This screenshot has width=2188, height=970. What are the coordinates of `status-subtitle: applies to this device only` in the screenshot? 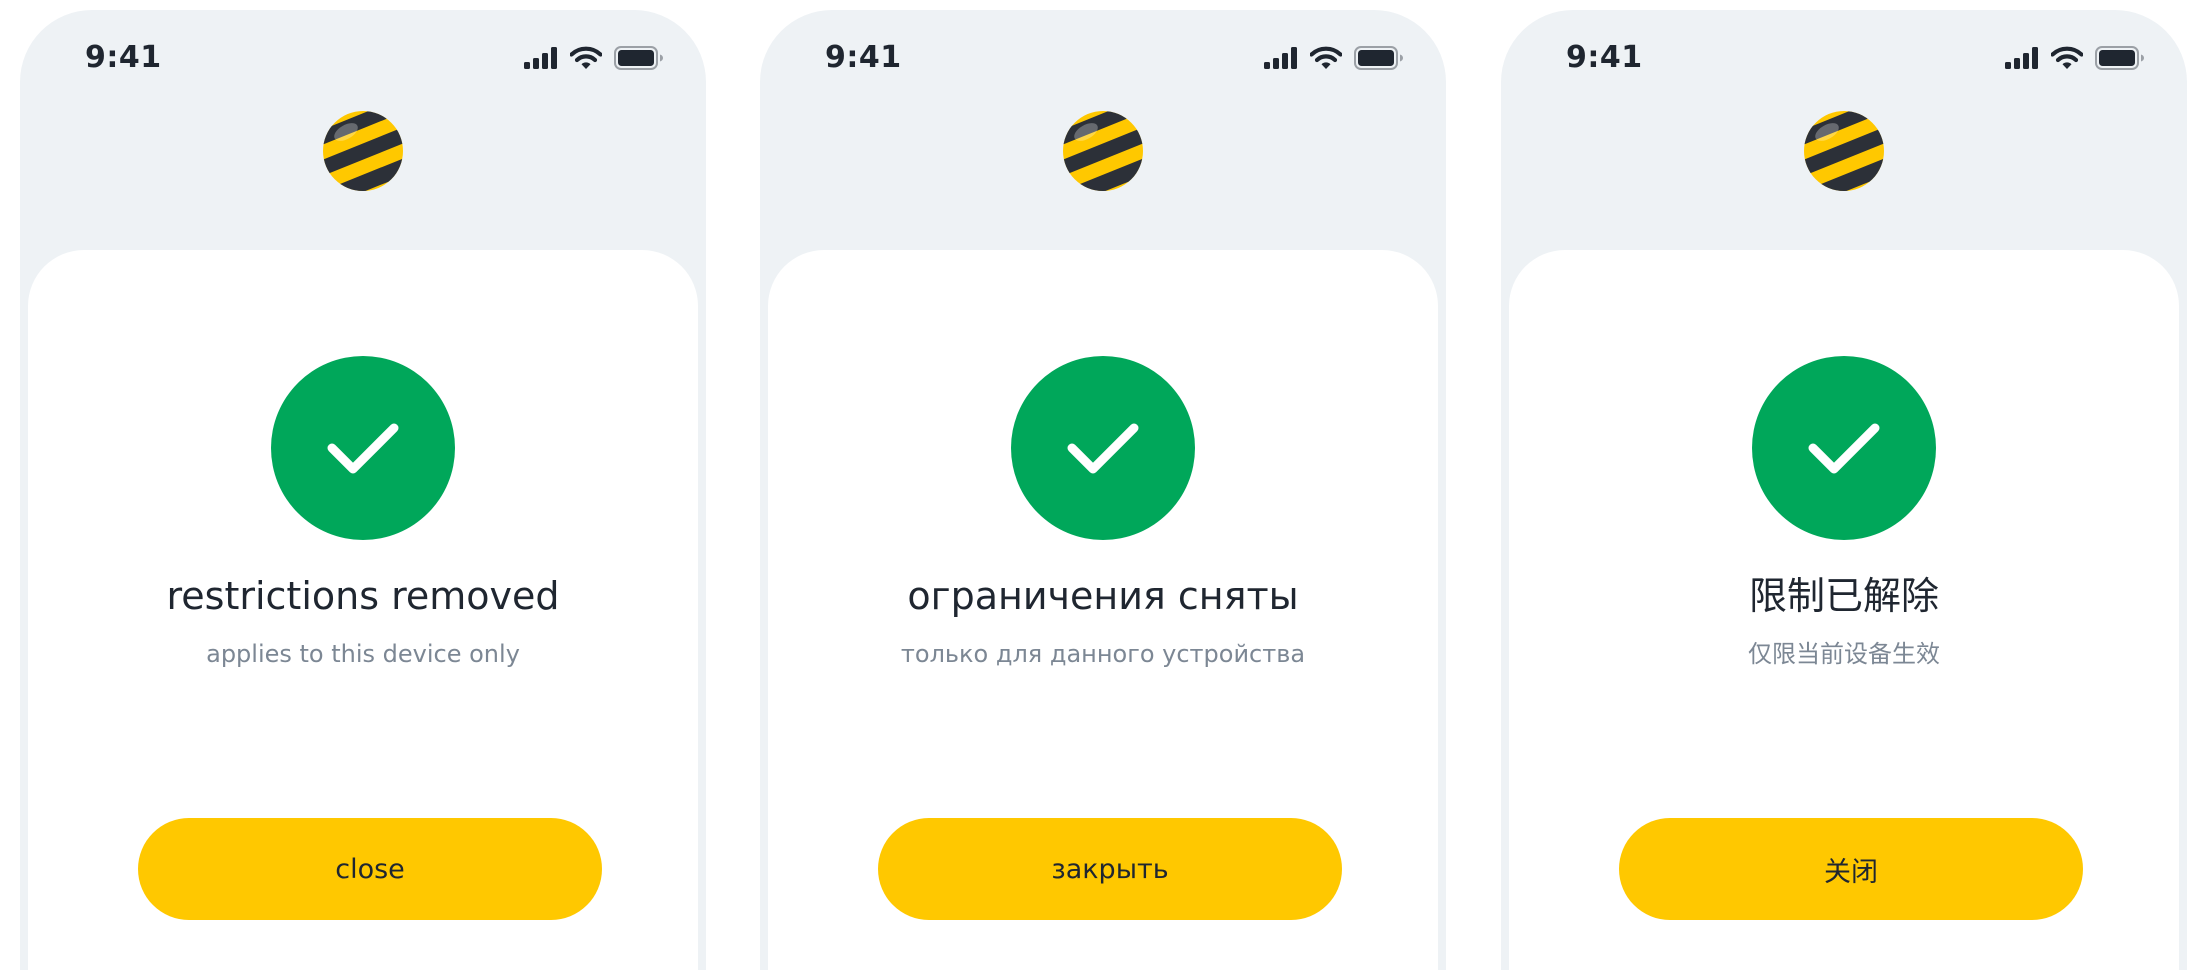 It's located at (363, 654).